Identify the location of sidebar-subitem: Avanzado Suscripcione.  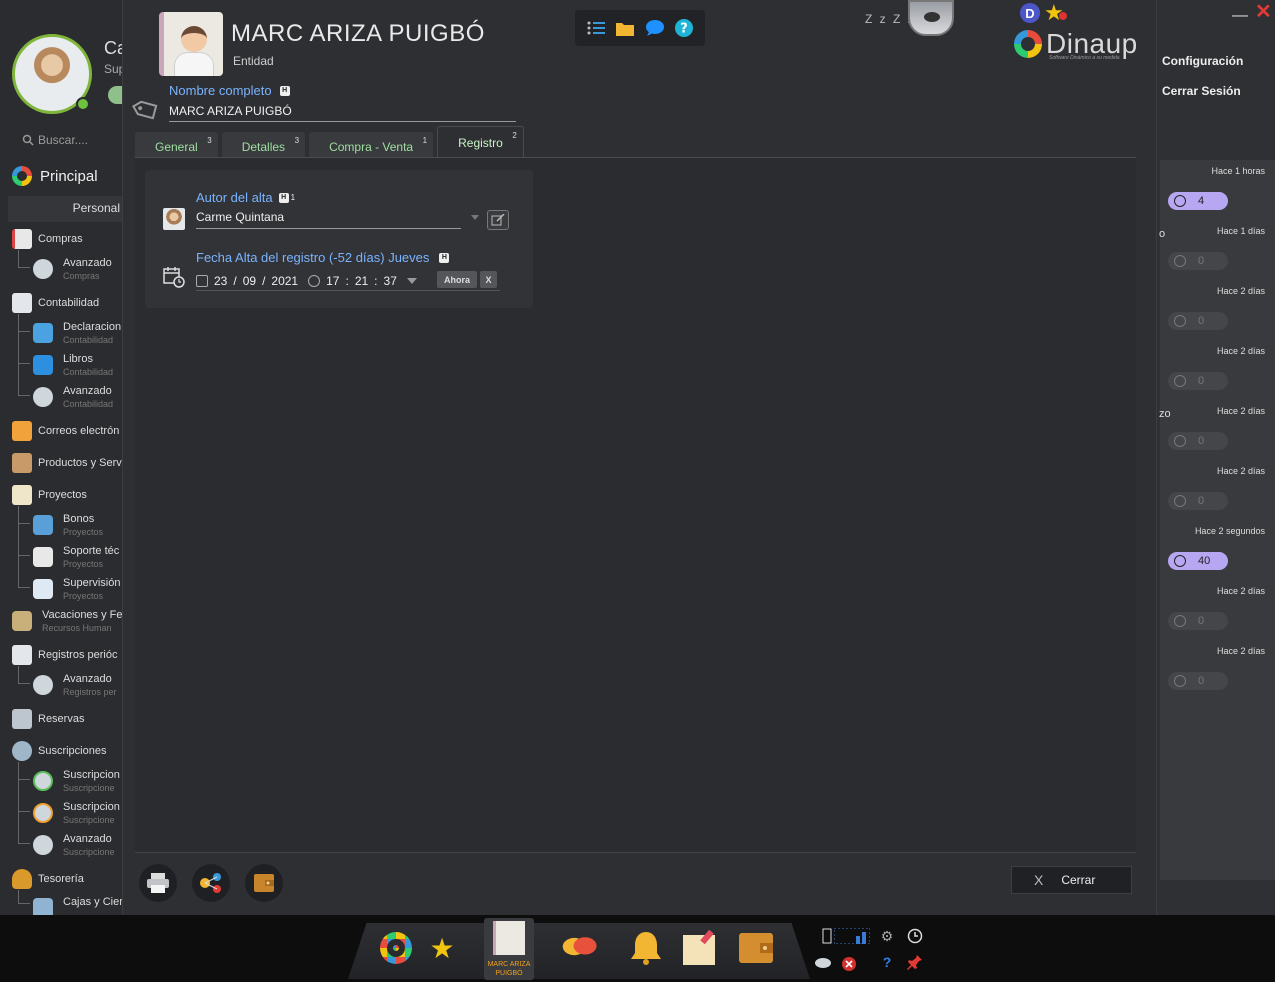
(74, 845).